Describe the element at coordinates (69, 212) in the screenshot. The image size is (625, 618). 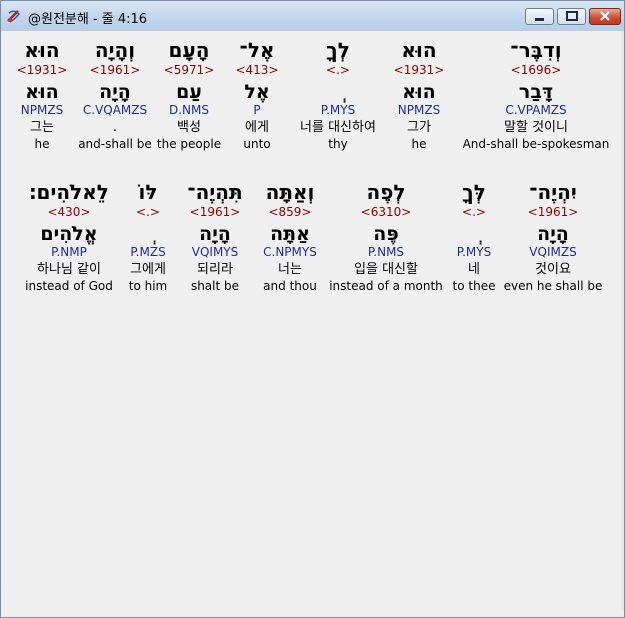
I see `word-num: <430>` at that location.